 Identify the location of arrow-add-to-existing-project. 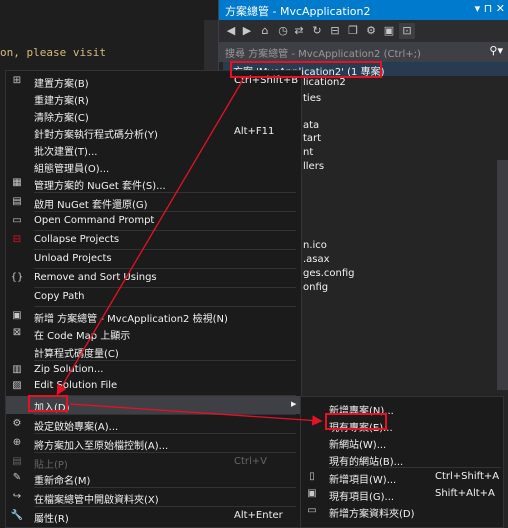
(196, 414).